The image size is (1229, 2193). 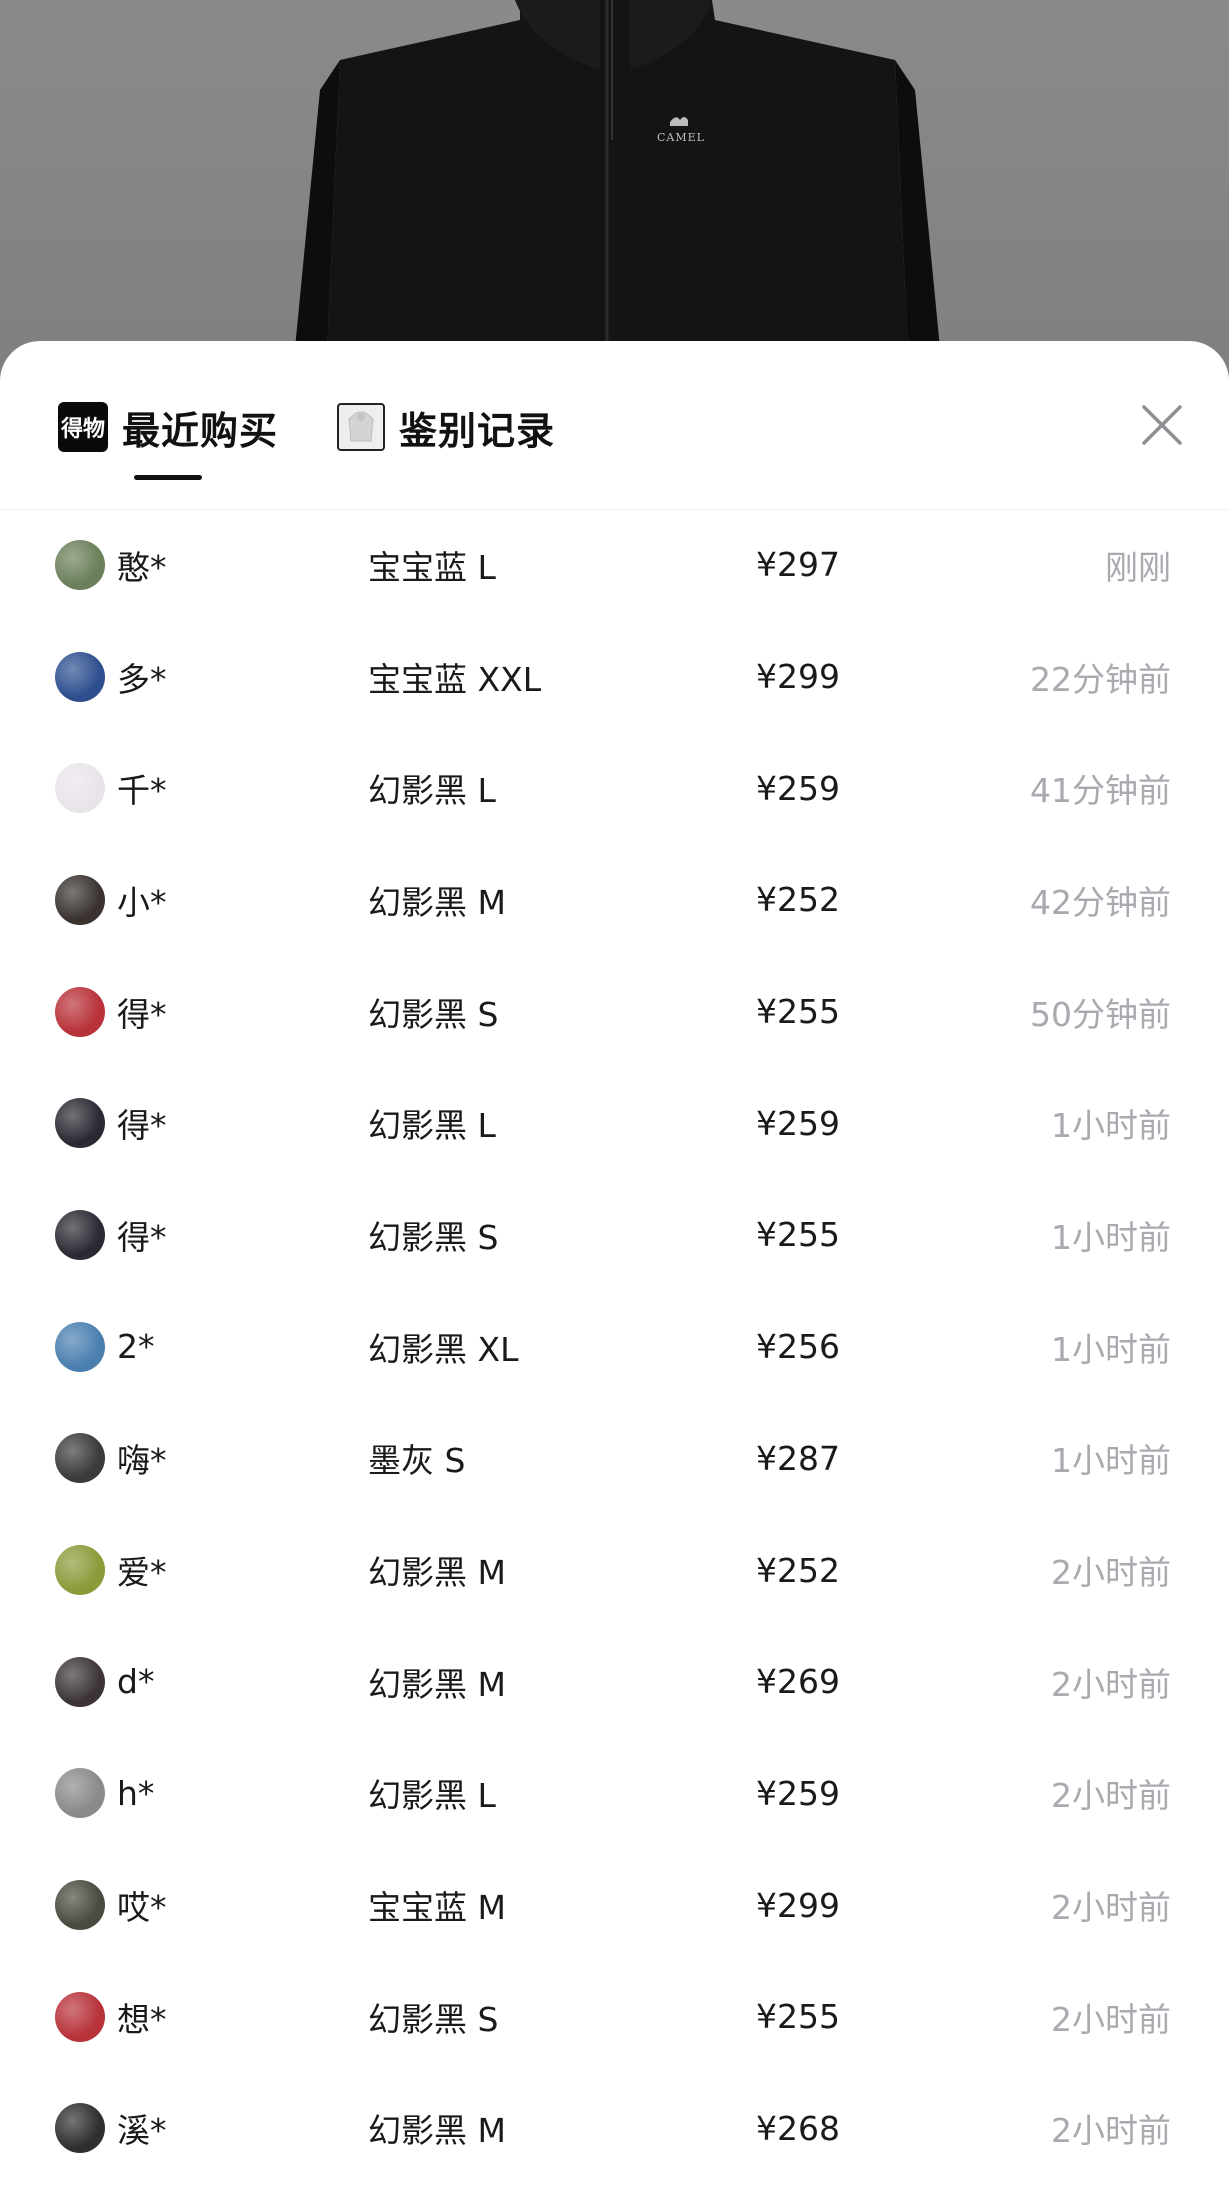 What do you see at coordinates (614, 1235) in the screenshot?
I see `purchase-row: 得* 幻影黑 S ¥255 1小时前` at bounding box center [614, 1235].